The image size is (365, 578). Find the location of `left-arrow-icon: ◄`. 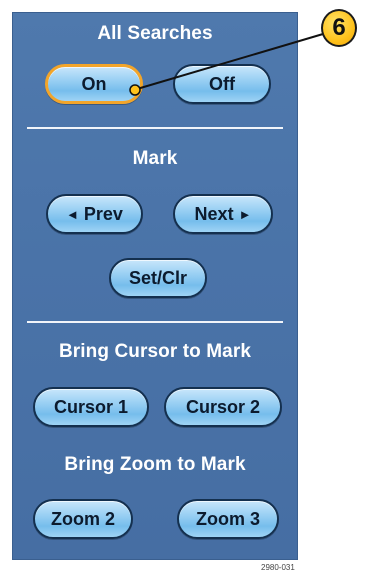

left-arrow-icon: ◄ is located at coordinates (72, 214).